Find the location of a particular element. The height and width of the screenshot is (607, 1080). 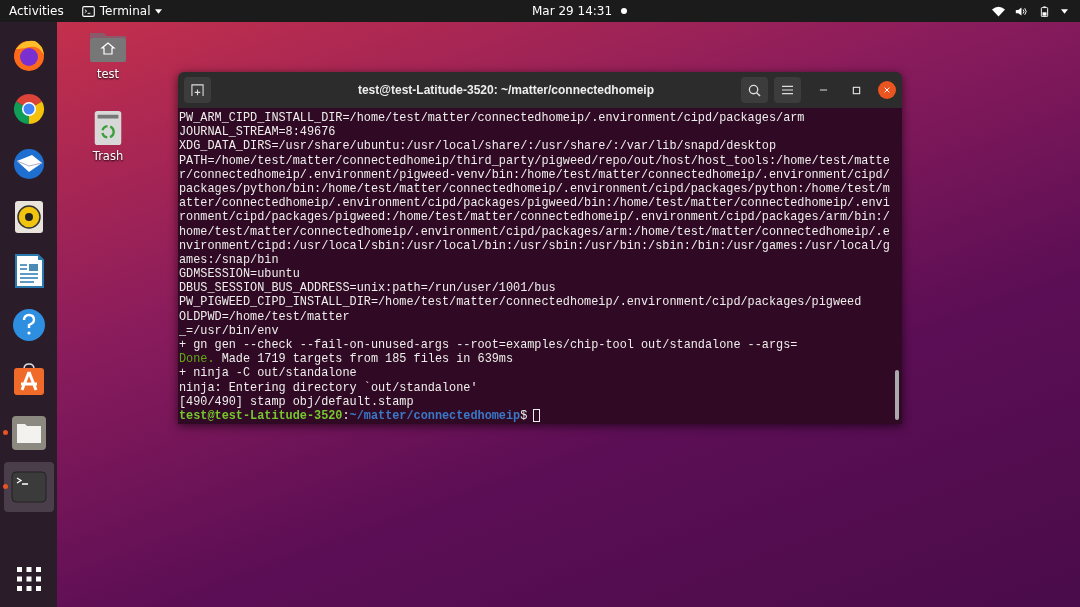

menu-button is located at coordinates (787, 90).